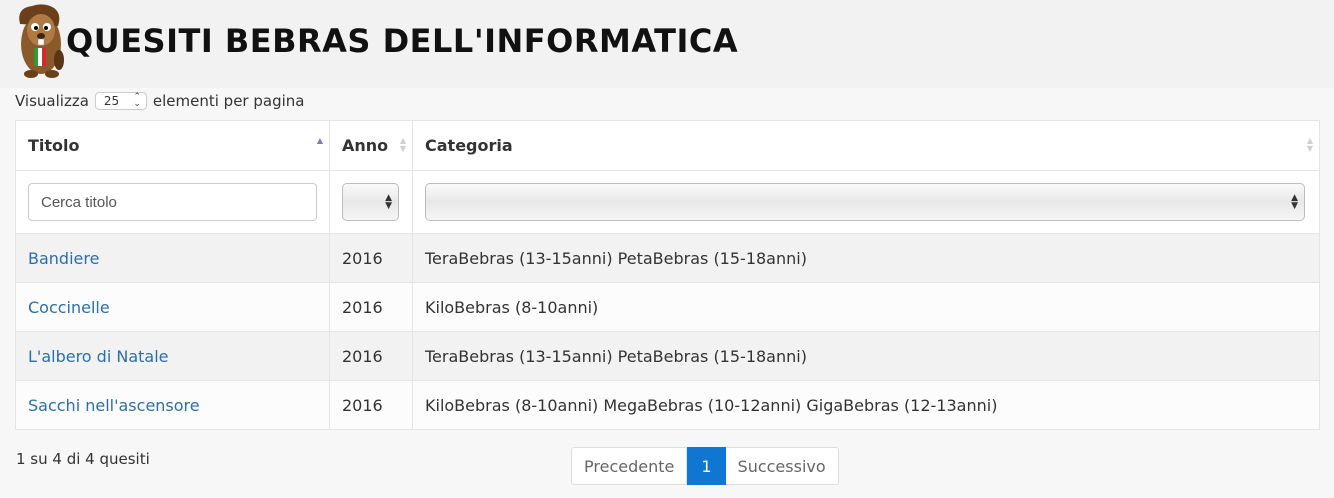  Describe the element at coordinates (228, 101) in the screenshot. I see `length-suffix-label: elementi per pagina` at that location.